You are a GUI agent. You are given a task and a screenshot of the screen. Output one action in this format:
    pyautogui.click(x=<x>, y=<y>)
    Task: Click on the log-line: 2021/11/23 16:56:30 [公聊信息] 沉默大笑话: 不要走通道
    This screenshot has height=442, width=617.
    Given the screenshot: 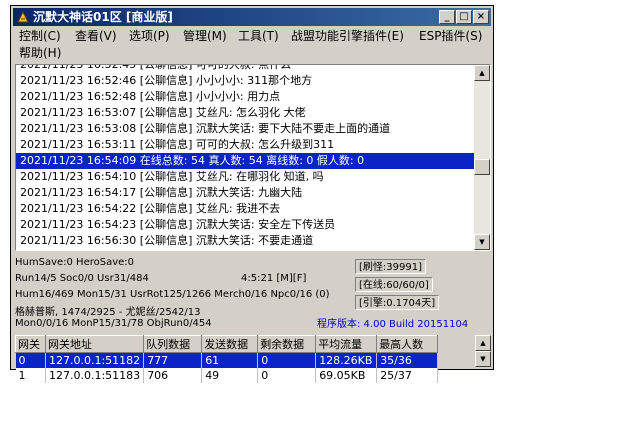 What is the action you would take?
    pyautogui.click(x=167, y=240)
    